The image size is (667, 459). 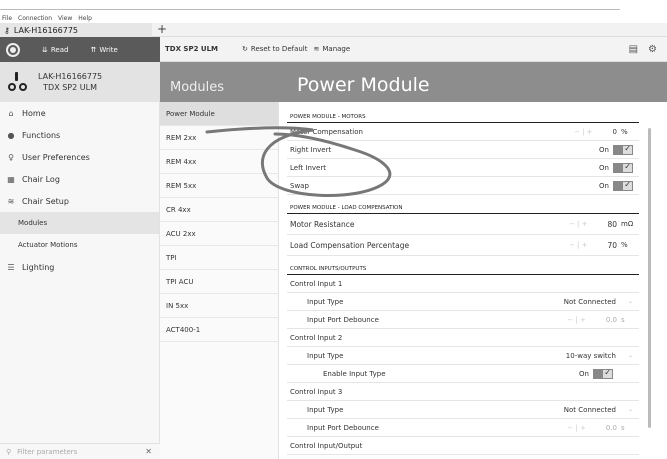 I want to click on param-row-ci3-debounce: Input Port Debounce − | + 0.0 s, so click(x=463, y=428).